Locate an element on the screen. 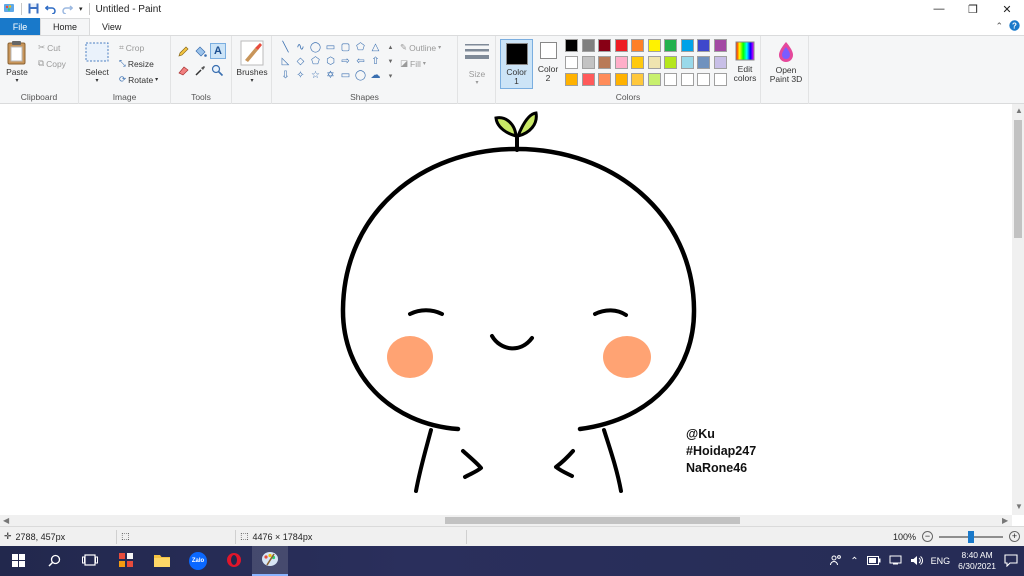 This screenshot has width=1024, height=576. open-paint3d-button: Open Paint 3D is located at coordinates (786, 62).